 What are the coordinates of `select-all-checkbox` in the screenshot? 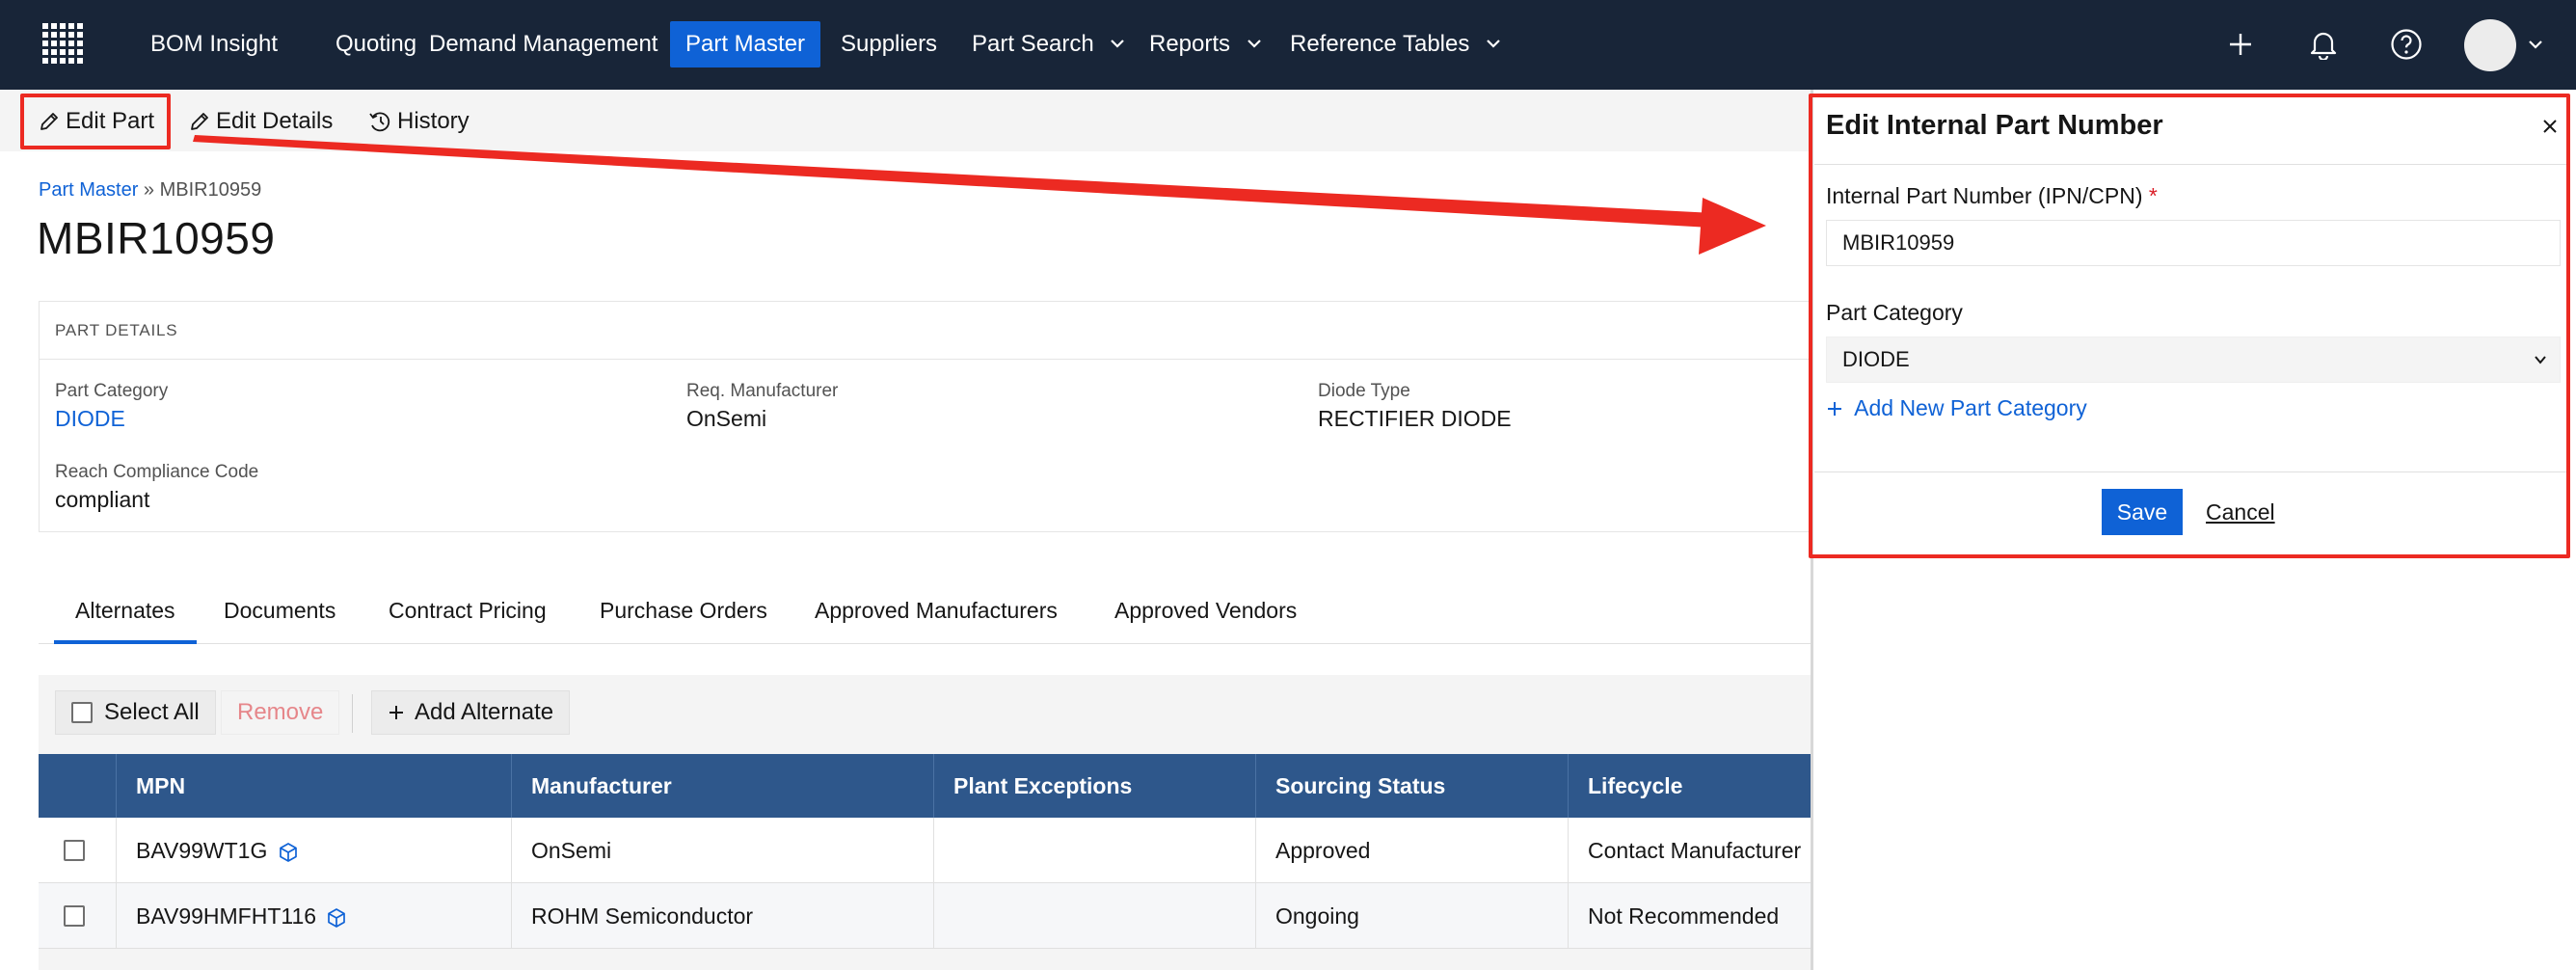 It's located at (82, 712).